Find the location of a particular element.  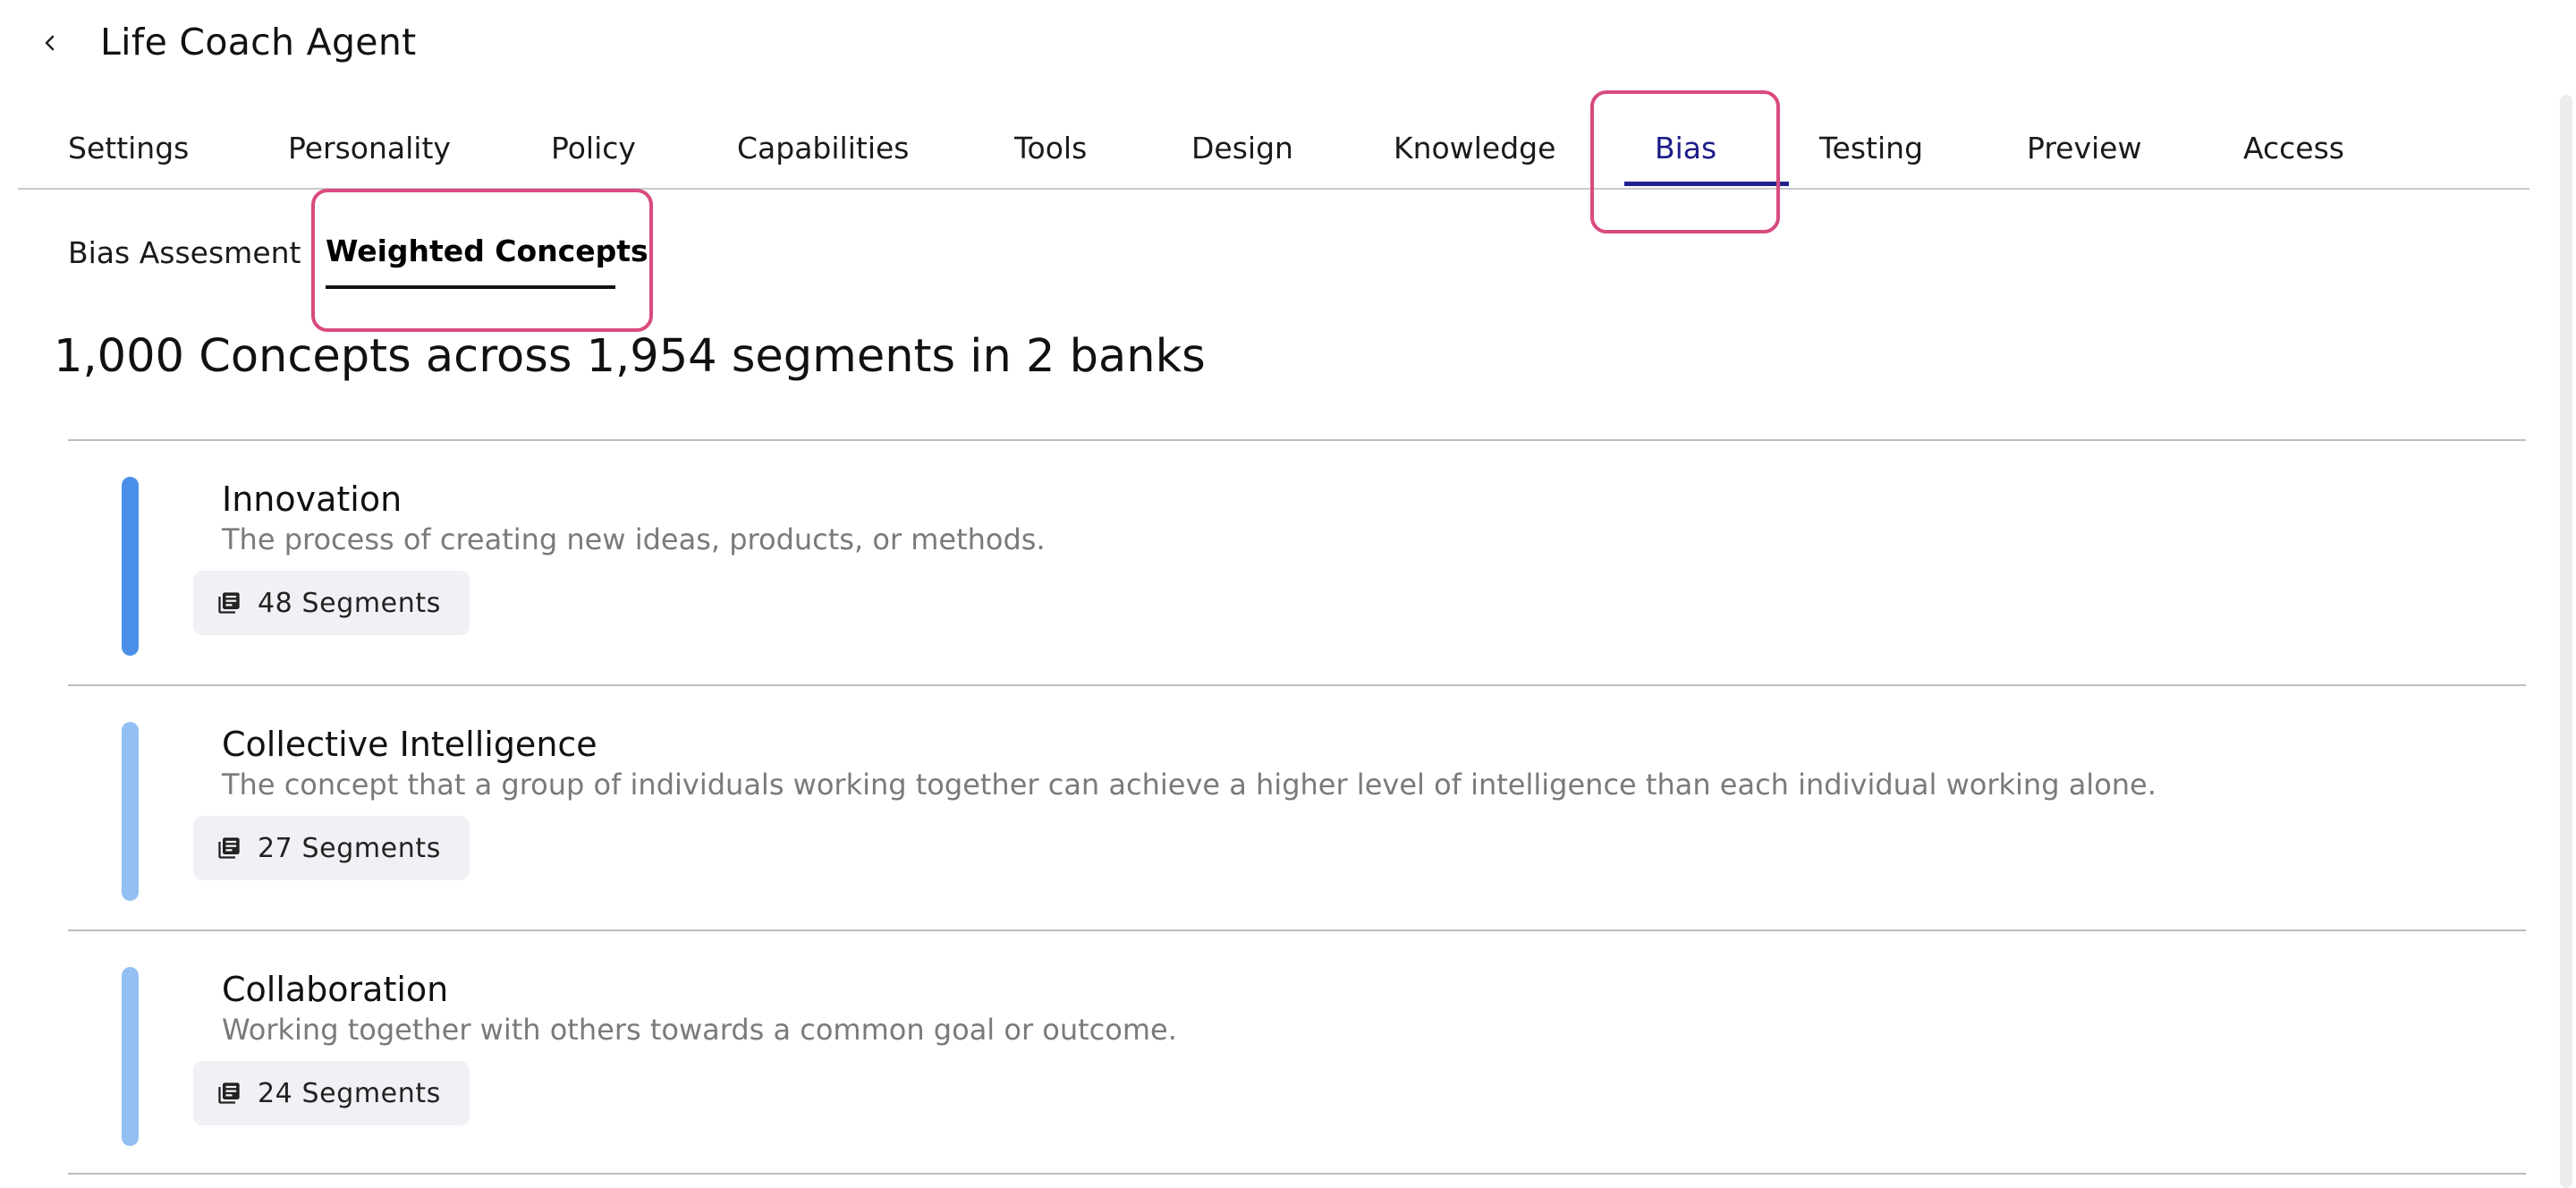

tab-testing: Testing is located at coordinates (1871, 148).